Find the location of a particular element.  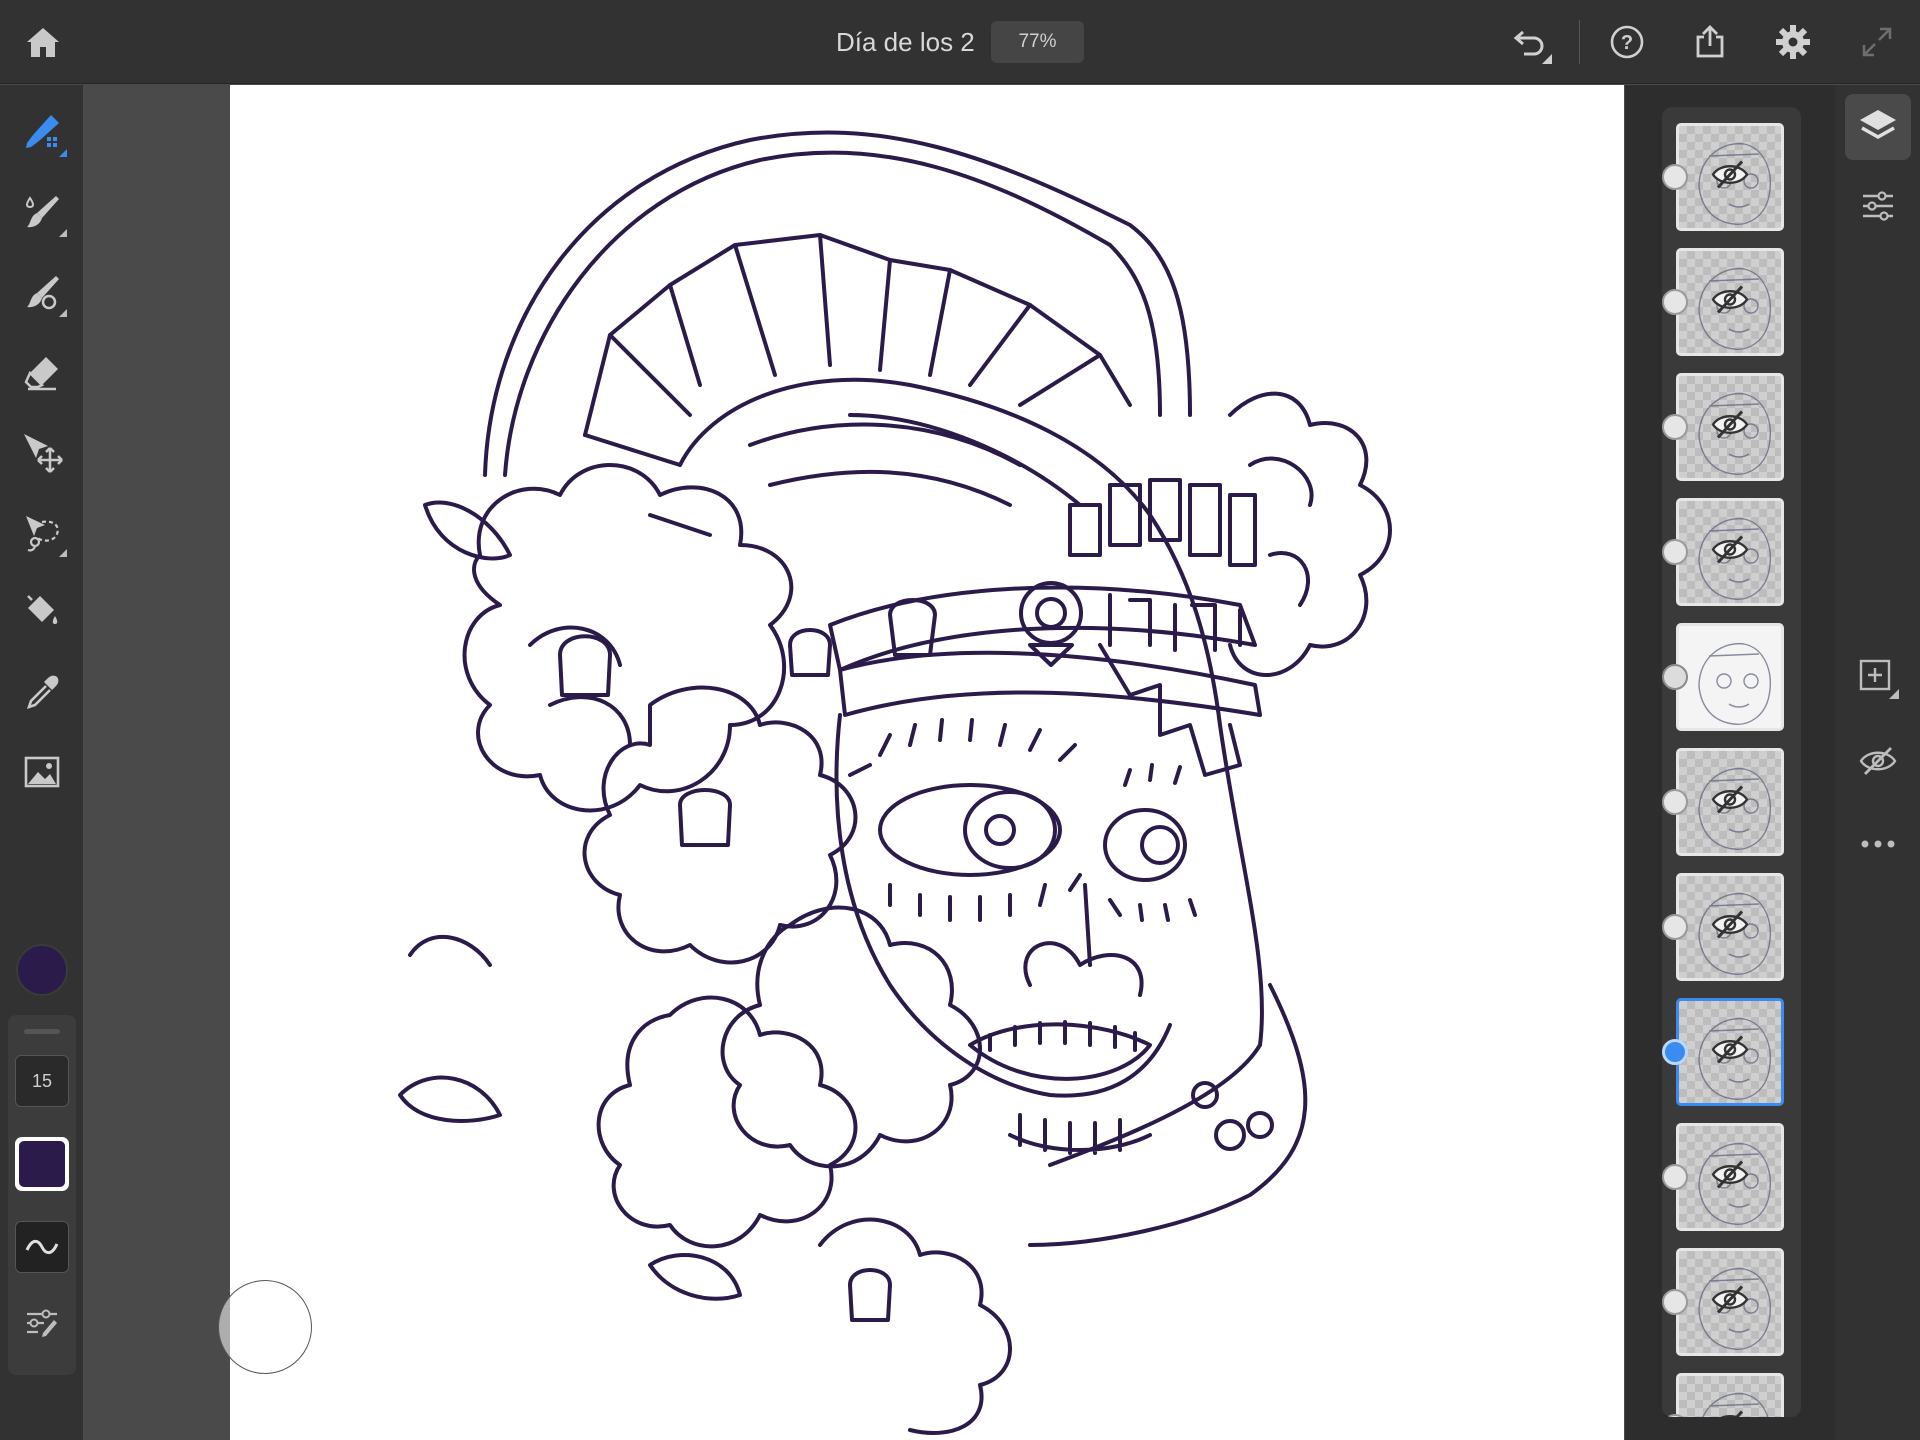

panel-grip is located at coordinates (42, 1031).